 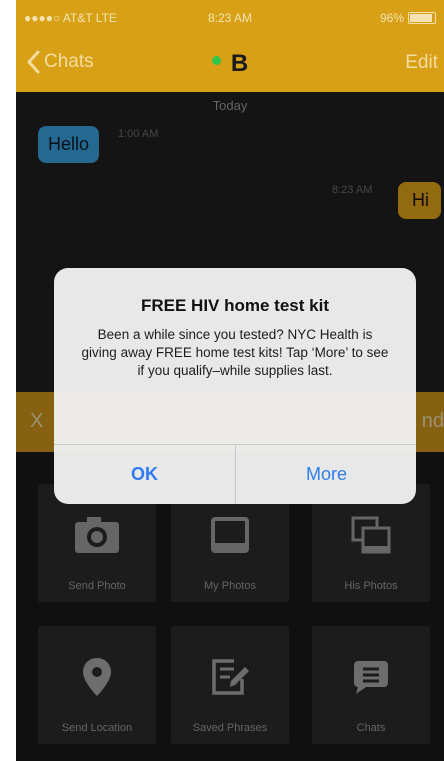 I want to click on status-right: 96%, so click(x=408, y=18).